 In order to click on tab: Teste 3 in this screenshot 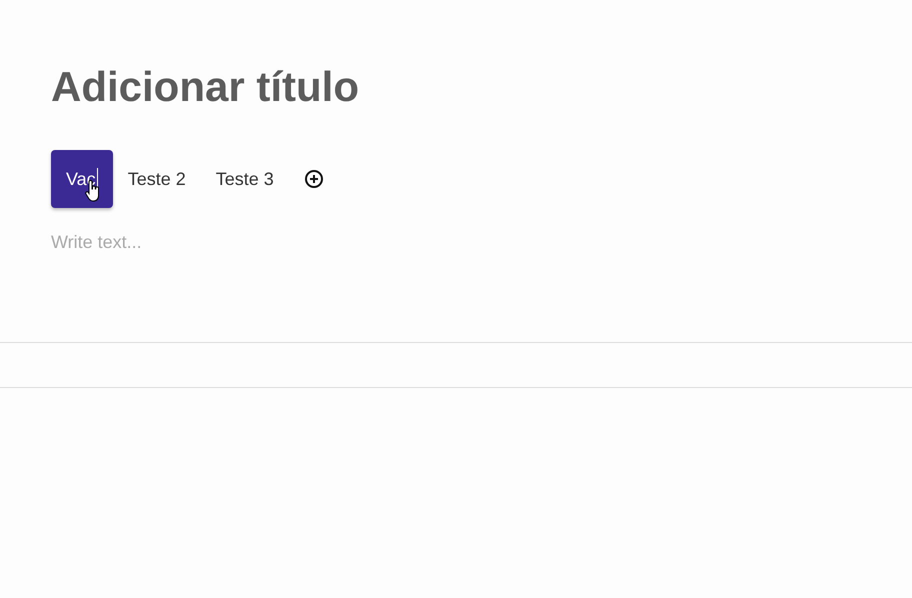, I will do `click(244, 179)`.